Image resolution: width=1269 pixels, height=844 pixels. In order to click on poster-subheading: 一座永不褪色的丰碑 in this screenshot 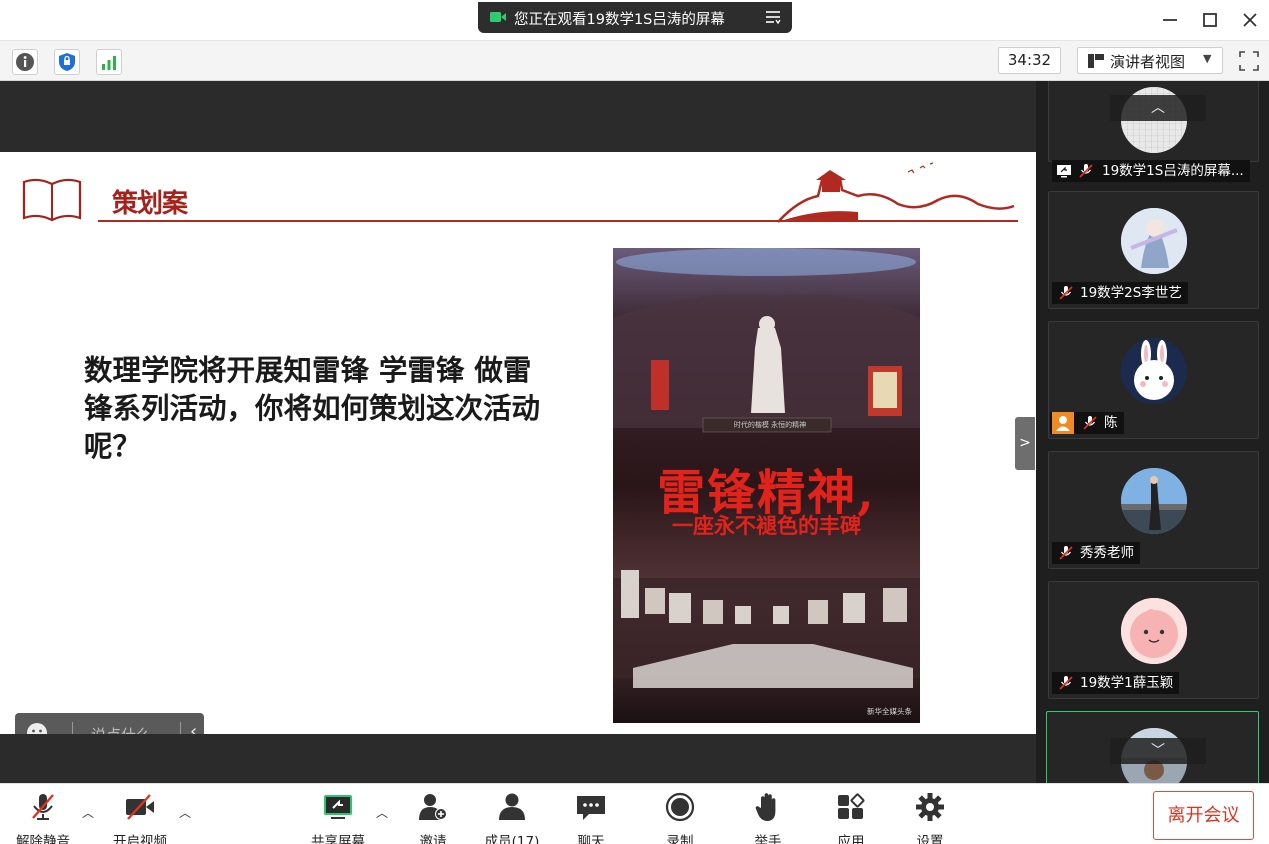, I will do `click(766, 525)`.